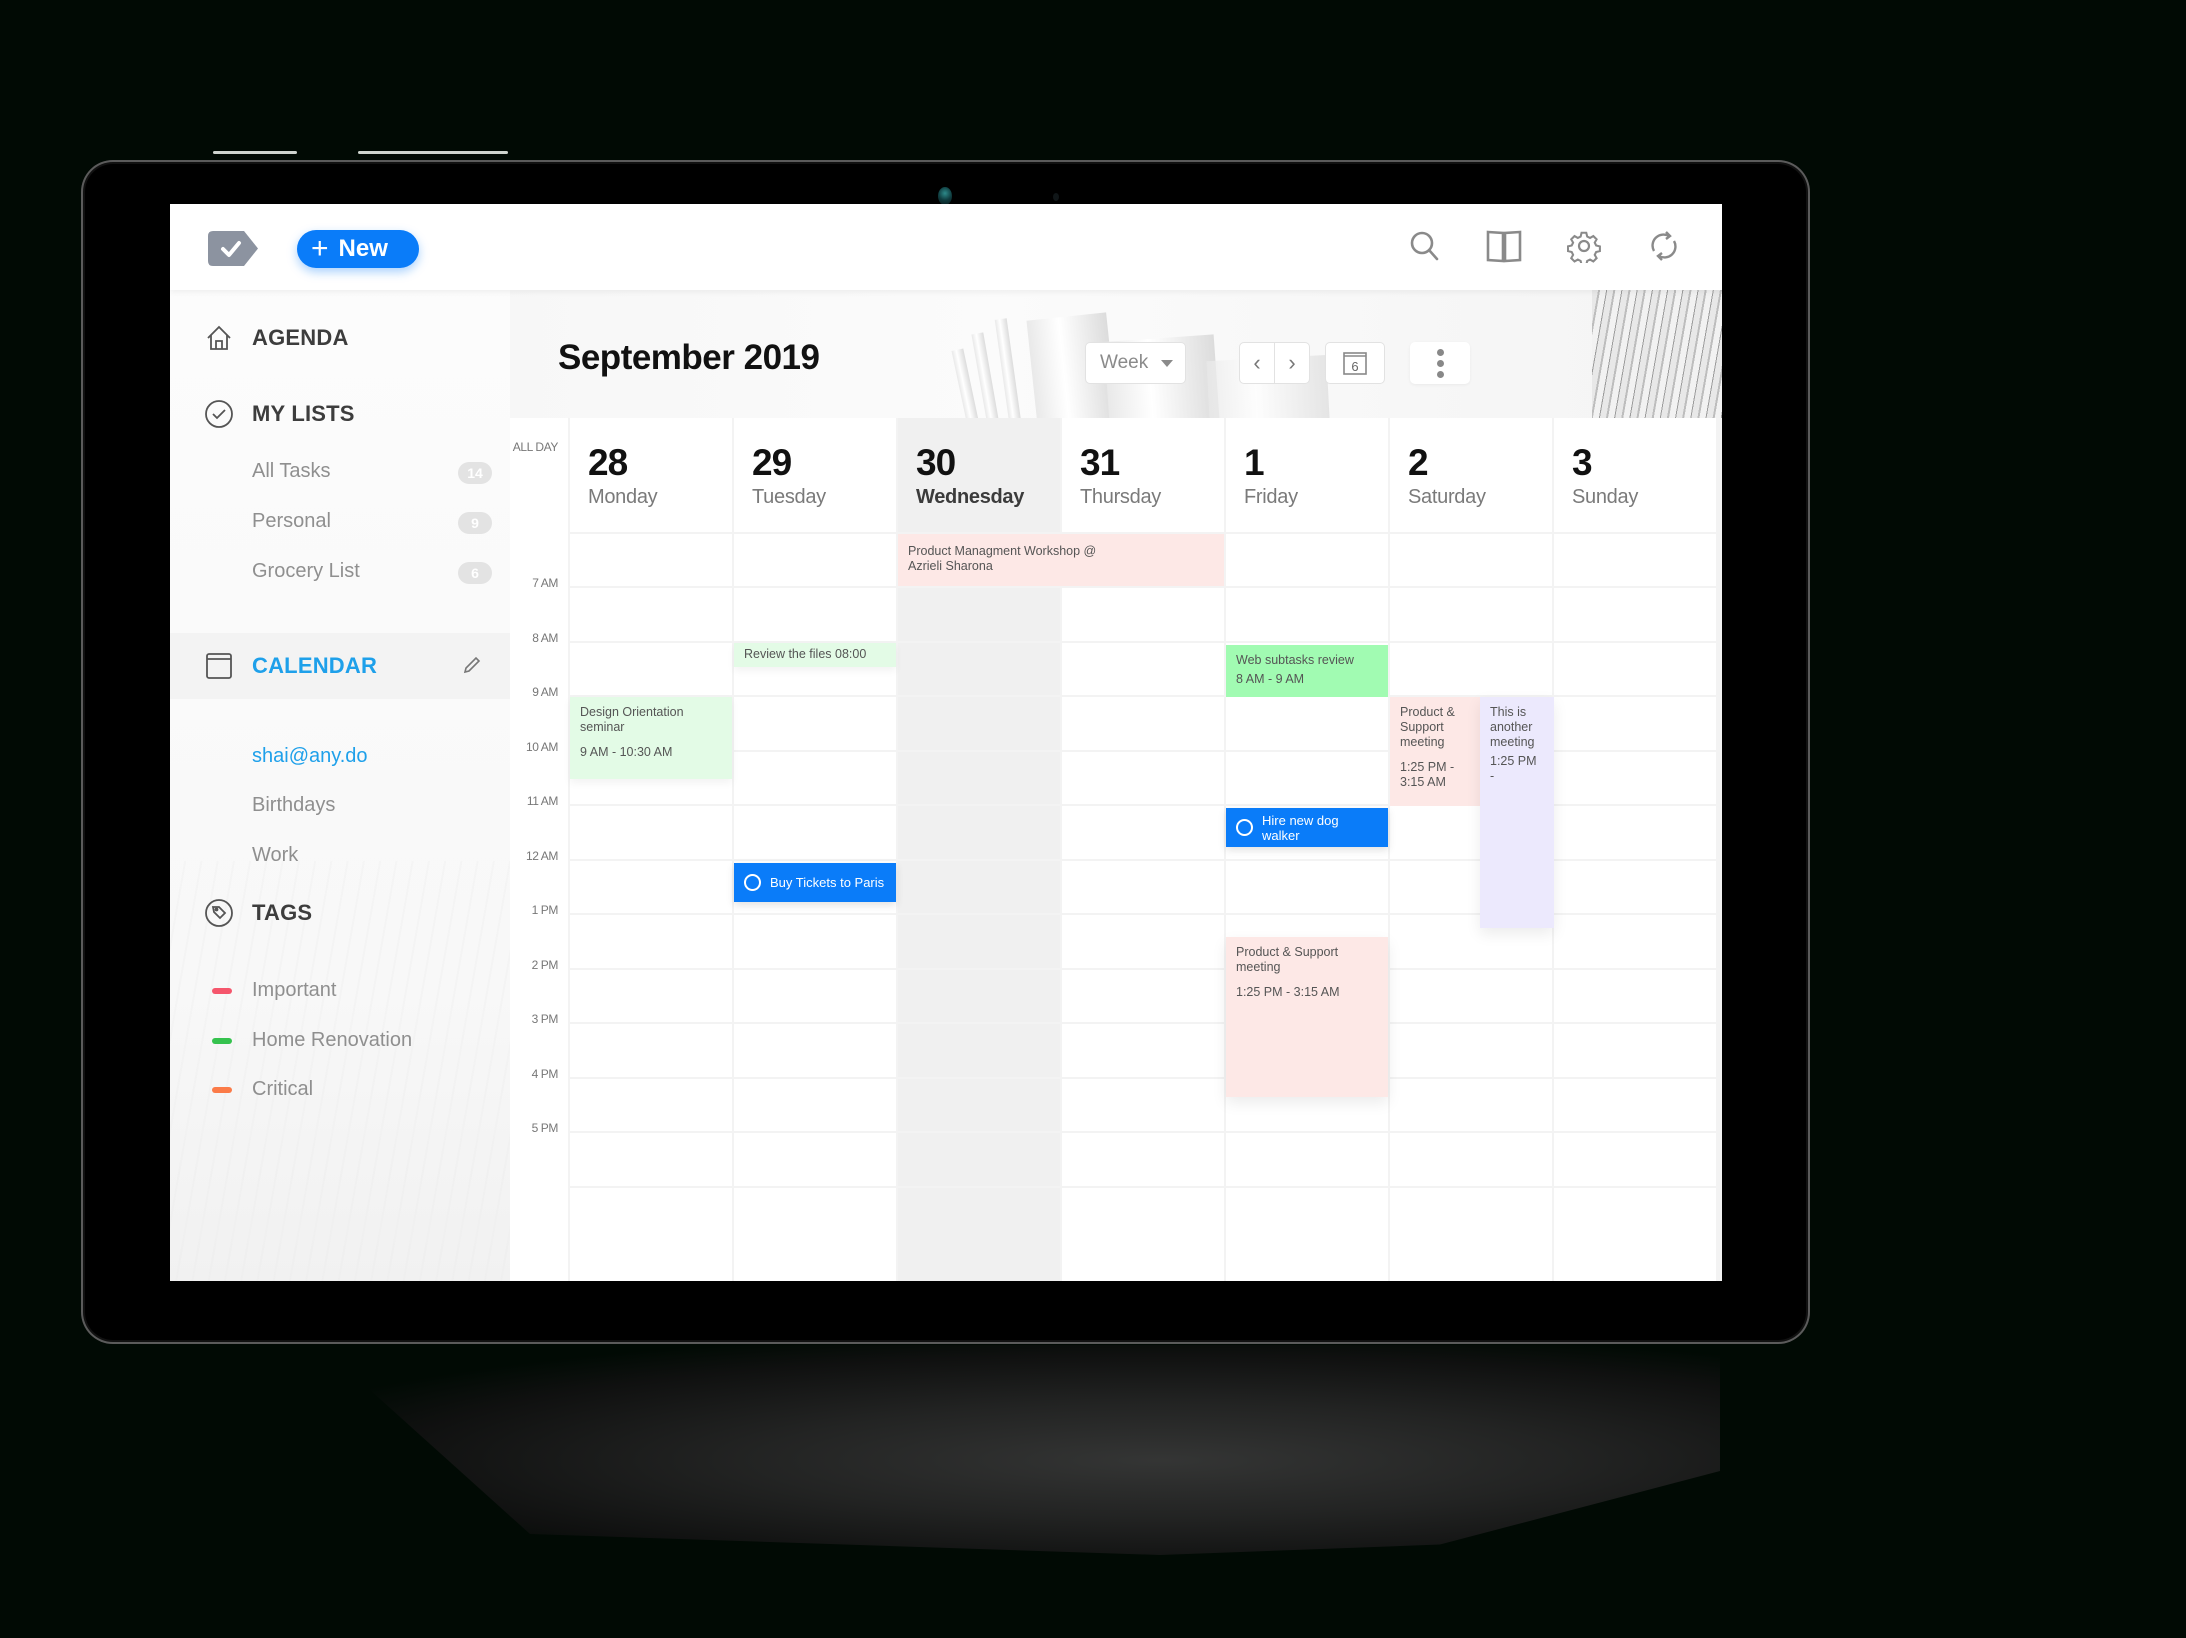 This screenshot has height=1638, width=2186. Describe the element at coordinates (233, 248) in the screenshot. I see `anydo-logo-icon` at that location.